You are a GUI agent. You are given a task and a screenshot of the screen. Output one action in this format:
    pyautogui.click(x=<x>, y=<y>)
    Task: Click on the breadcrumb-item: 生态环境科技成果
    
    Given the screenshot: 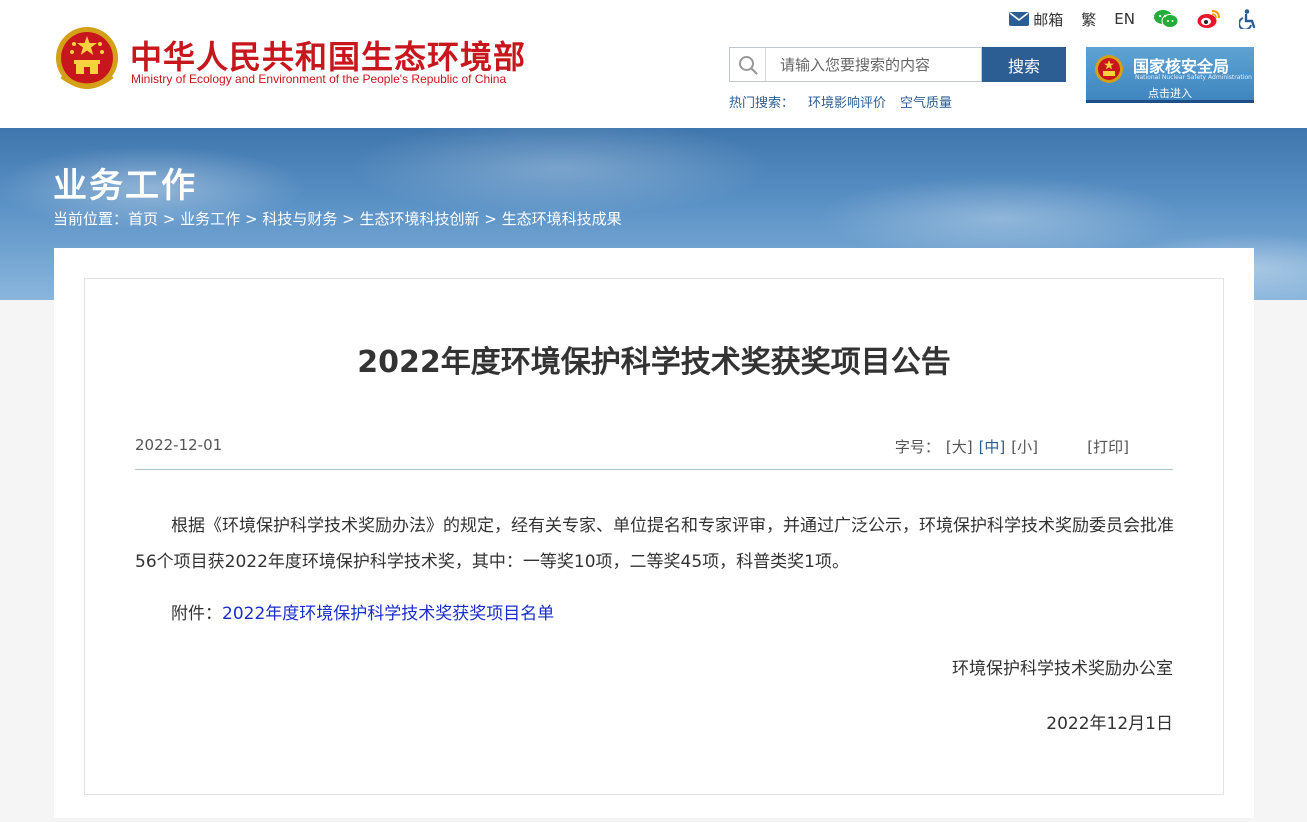 What is the action you would take?
    pyautogui.click(x=562, y=219)
    